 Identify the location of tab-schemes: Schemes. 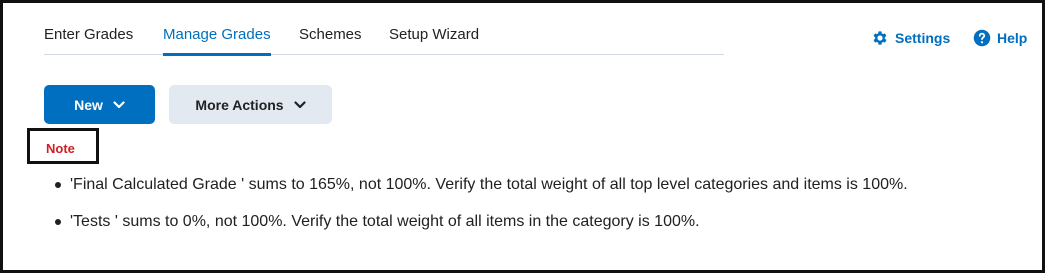
(330, 40).